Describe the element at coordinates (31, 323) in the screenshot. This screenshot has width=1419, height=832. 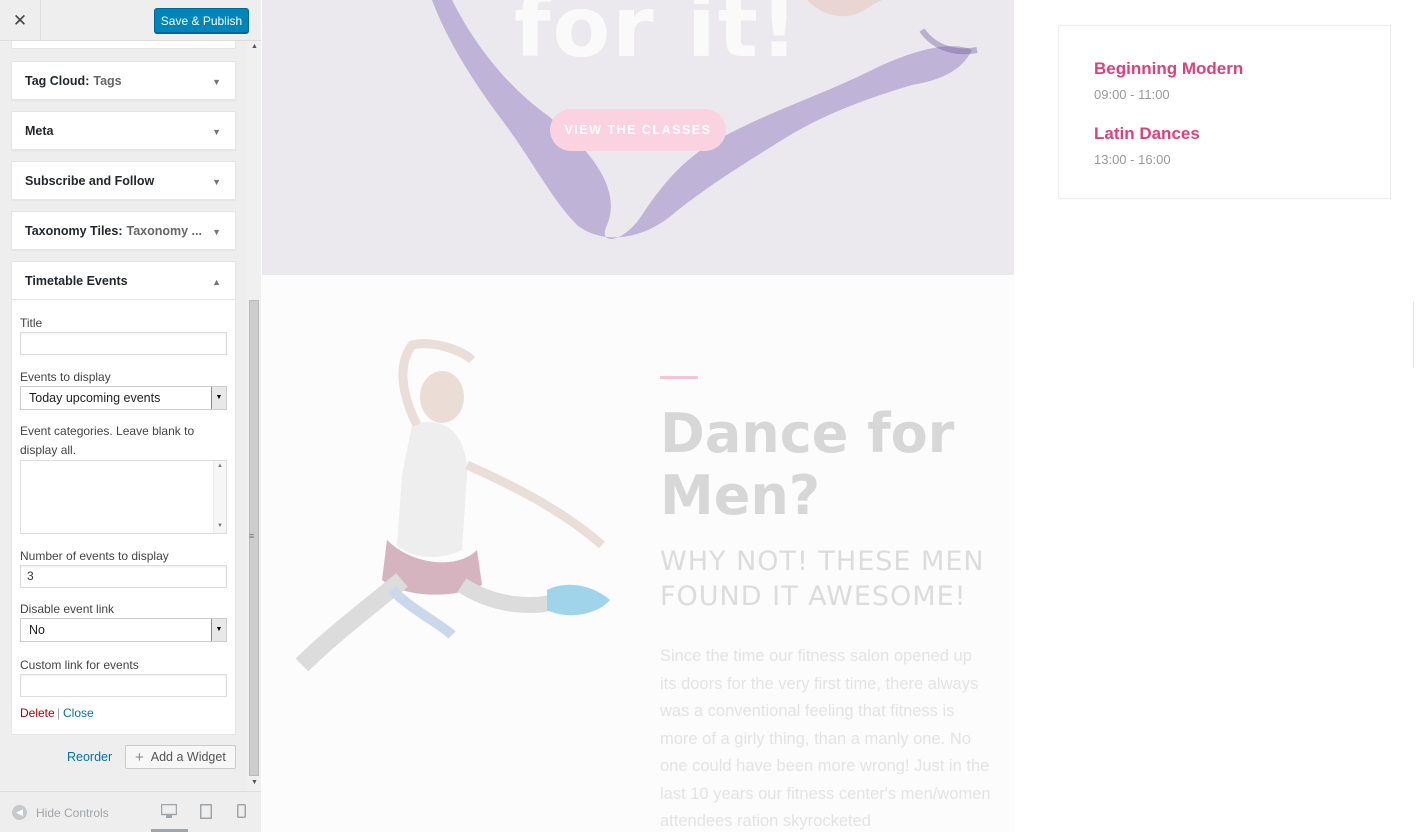
I see `title-label: Title` at that location.